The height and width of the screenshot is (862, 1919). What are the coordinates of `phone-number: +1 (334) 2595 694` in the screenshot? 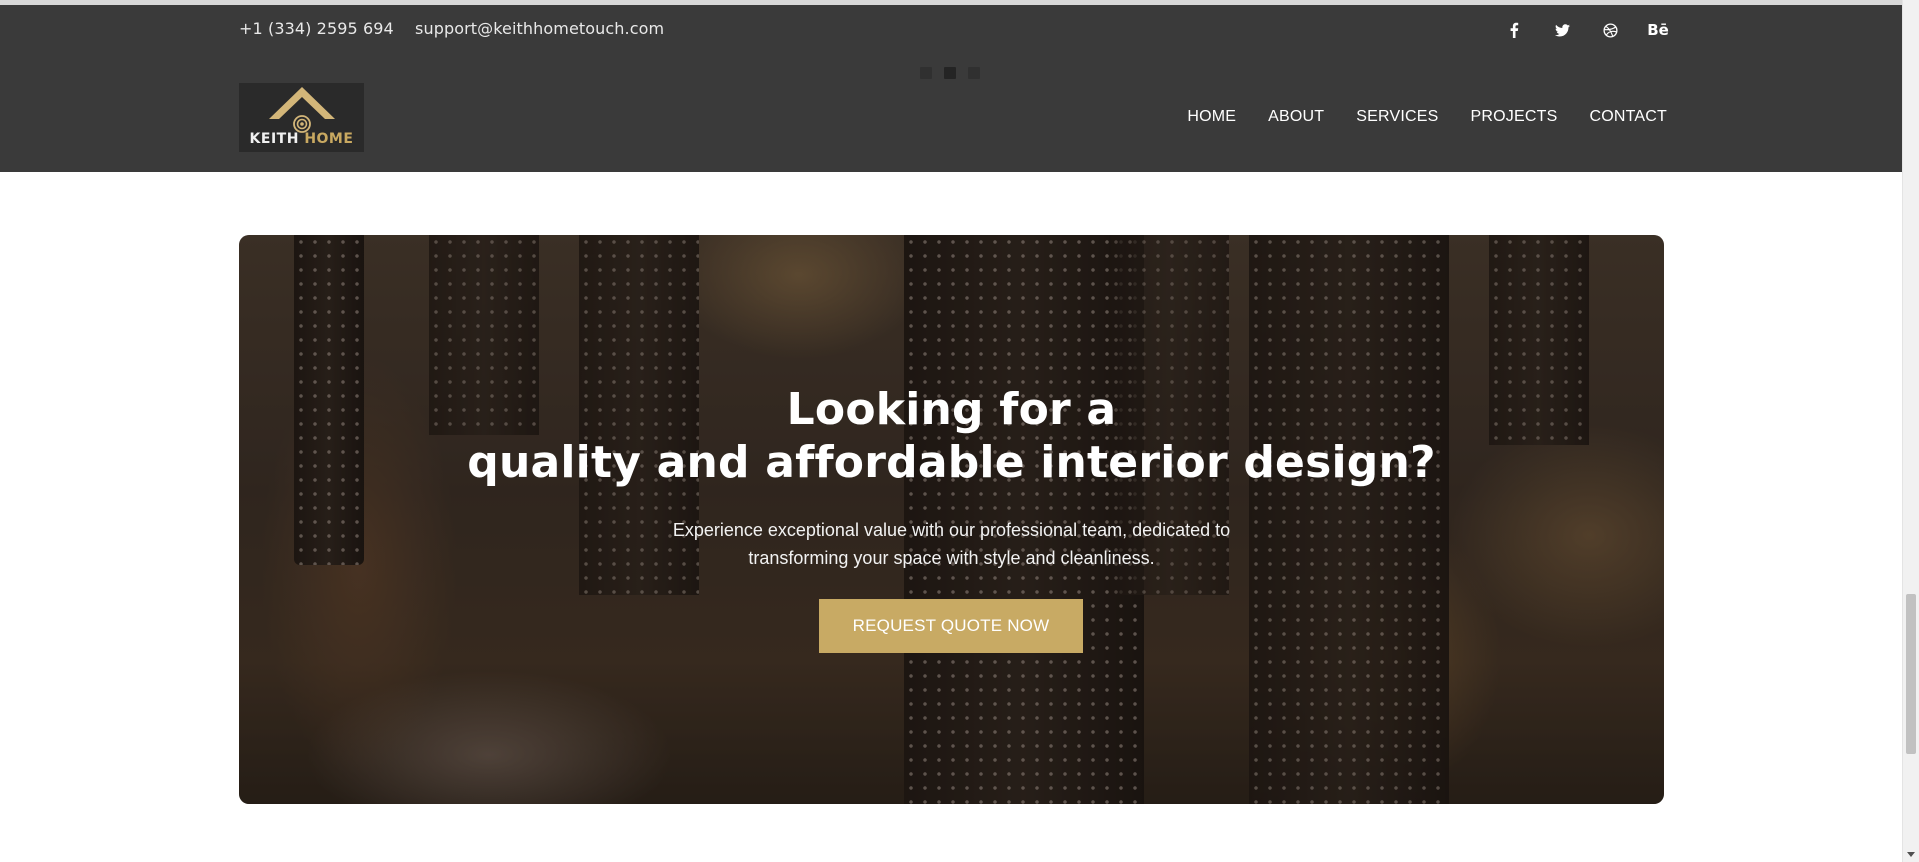 It's located at (316, 28).